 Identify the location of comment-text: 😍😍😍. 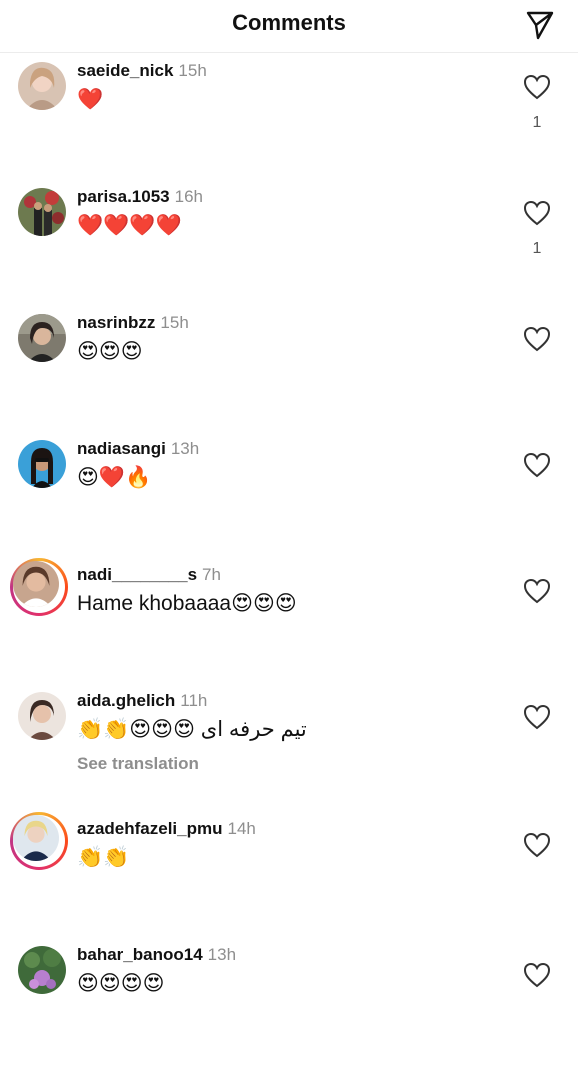
(110, 351).